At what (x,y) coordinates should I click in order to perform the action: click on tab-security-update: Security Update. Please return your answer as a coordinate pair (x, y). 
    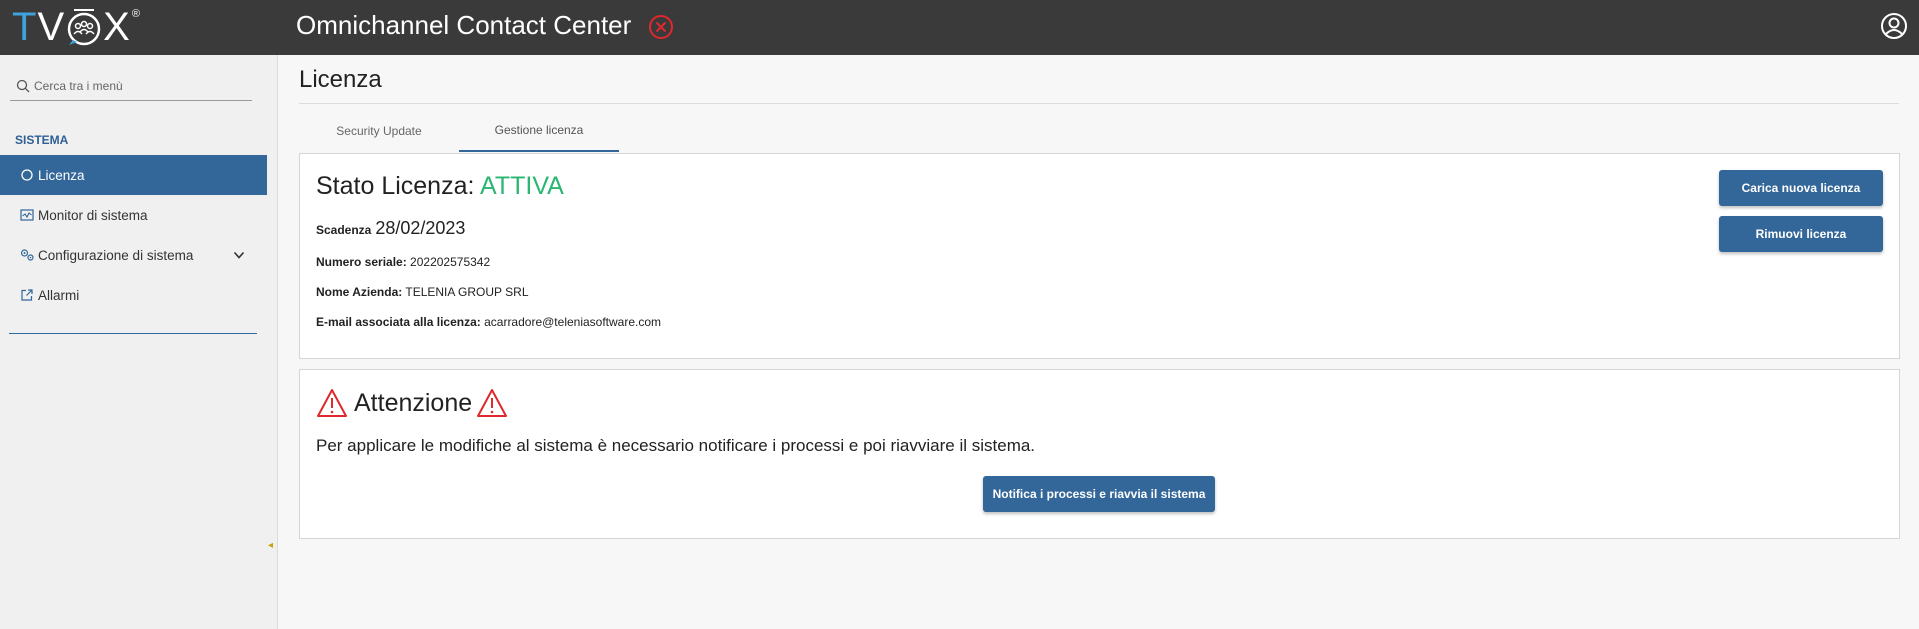
    Looking at the image, I should click on (379, 131).